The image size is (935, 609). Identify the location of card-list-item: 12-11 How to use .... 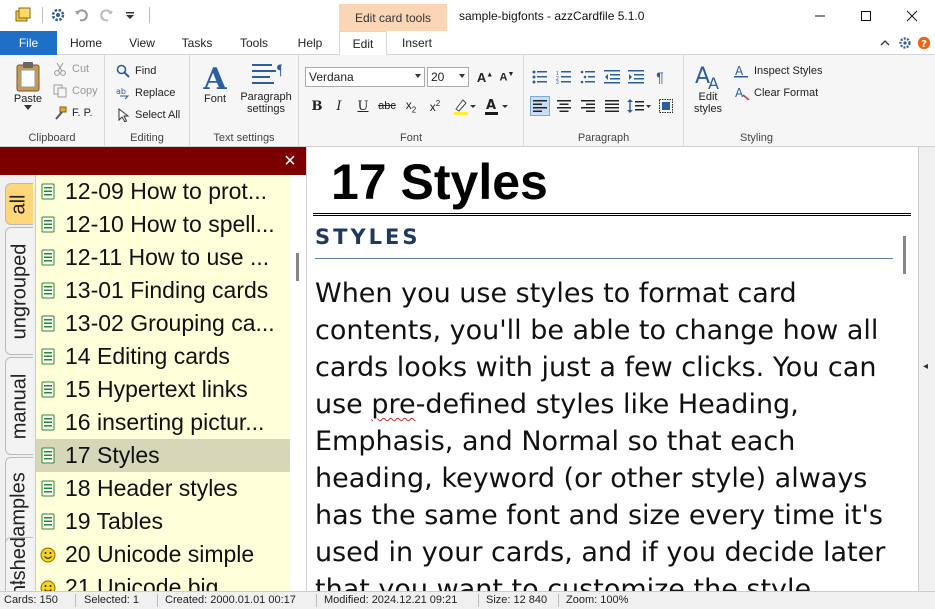
(163, 257).